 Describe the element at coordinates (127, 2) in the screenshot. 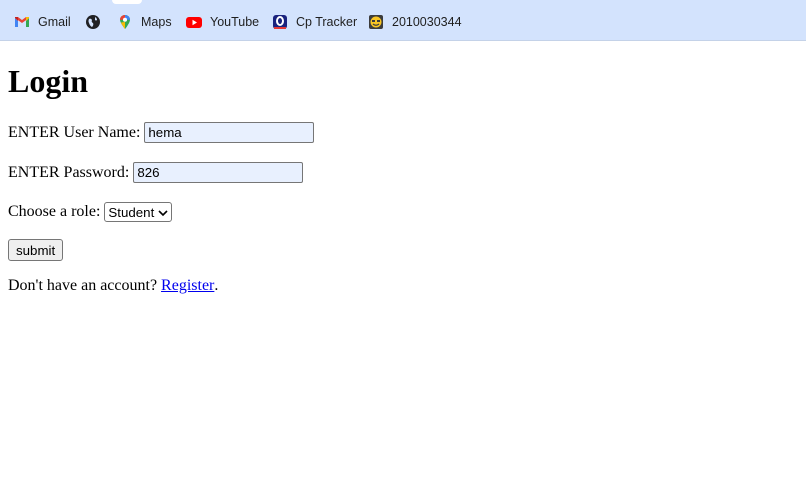

I see `active-tab-edge` at that location.